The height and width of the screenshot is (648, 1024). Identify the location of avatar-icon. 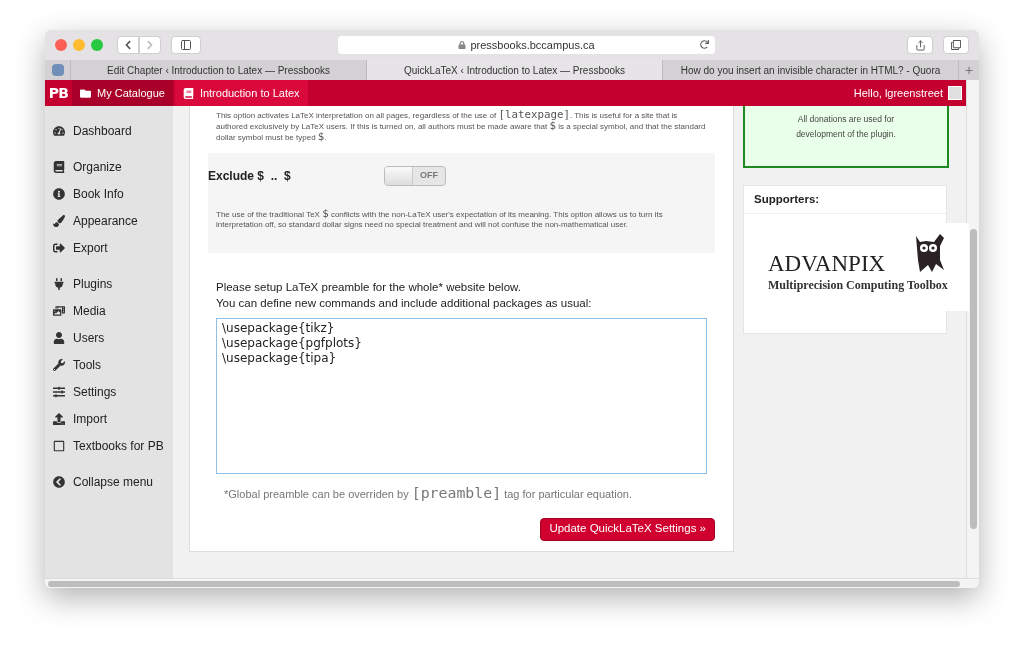
(955, 93).